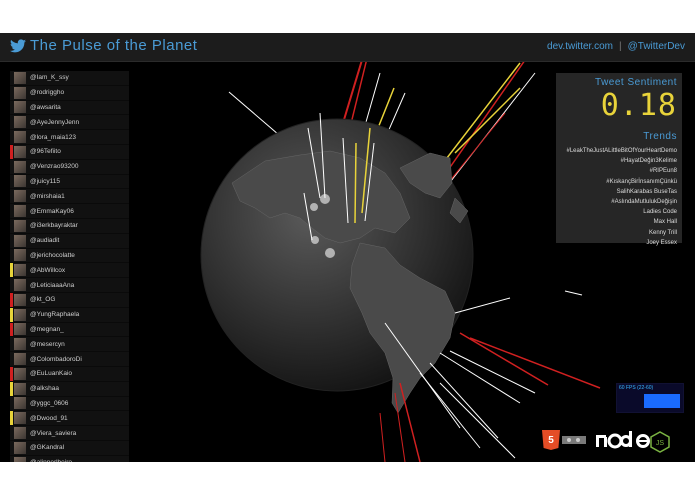 Image resolution: width=695 pixels, height=494 pixels. What do you see at coordinates (621, 151) in the screenshot?
I see `trend-item: #LeakTheJustALittleBitOfYourHeartDemo` at bounding box center [621, 151].